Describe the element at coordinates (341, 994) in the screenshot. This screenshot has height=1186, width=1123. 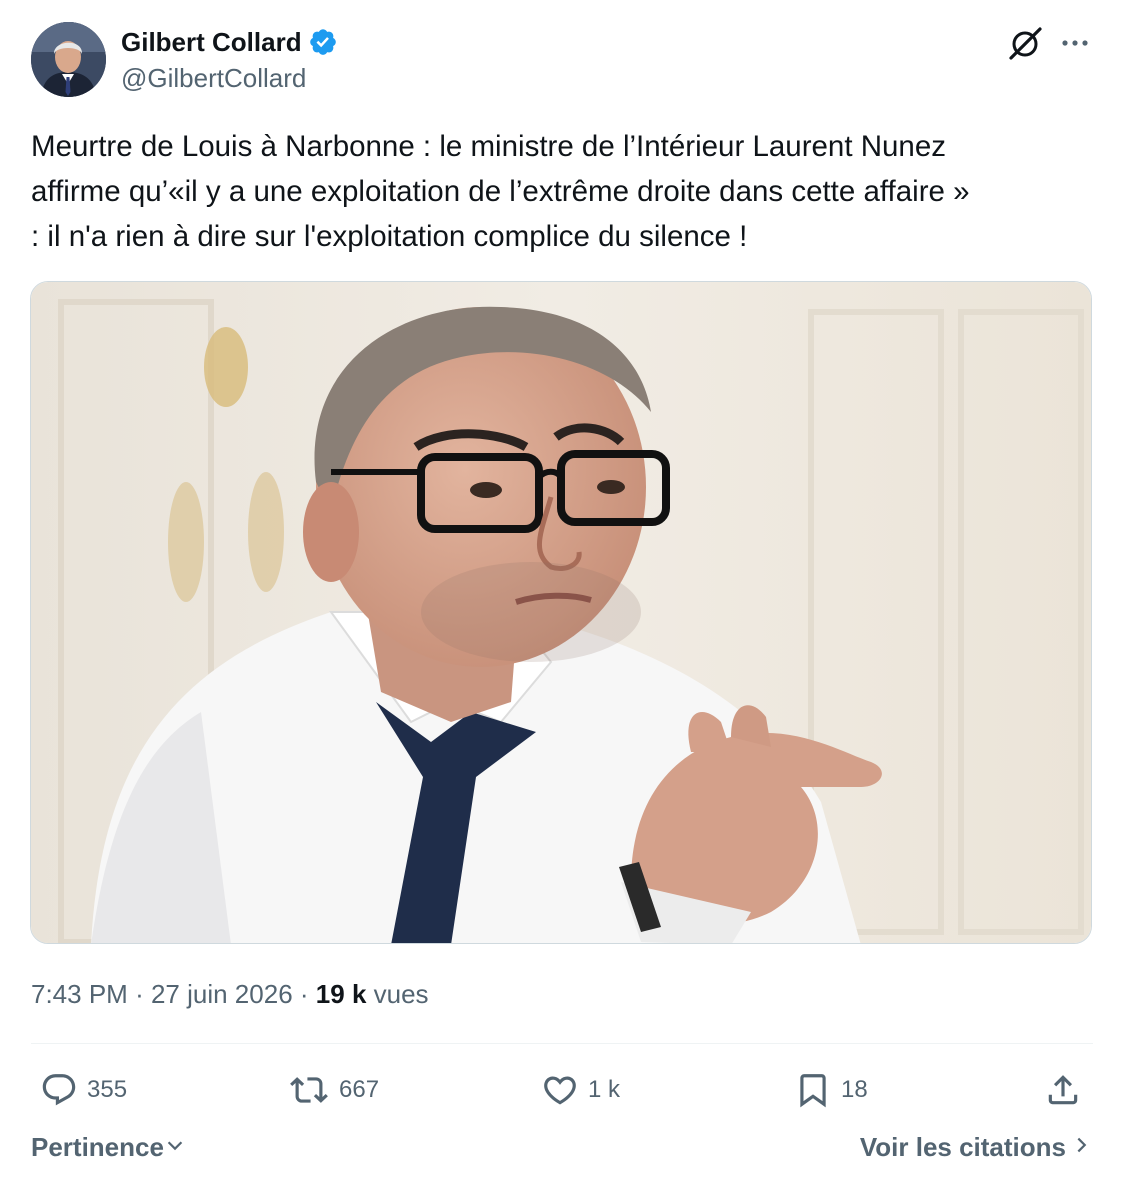
I see `views-count: 19 k` at that location.